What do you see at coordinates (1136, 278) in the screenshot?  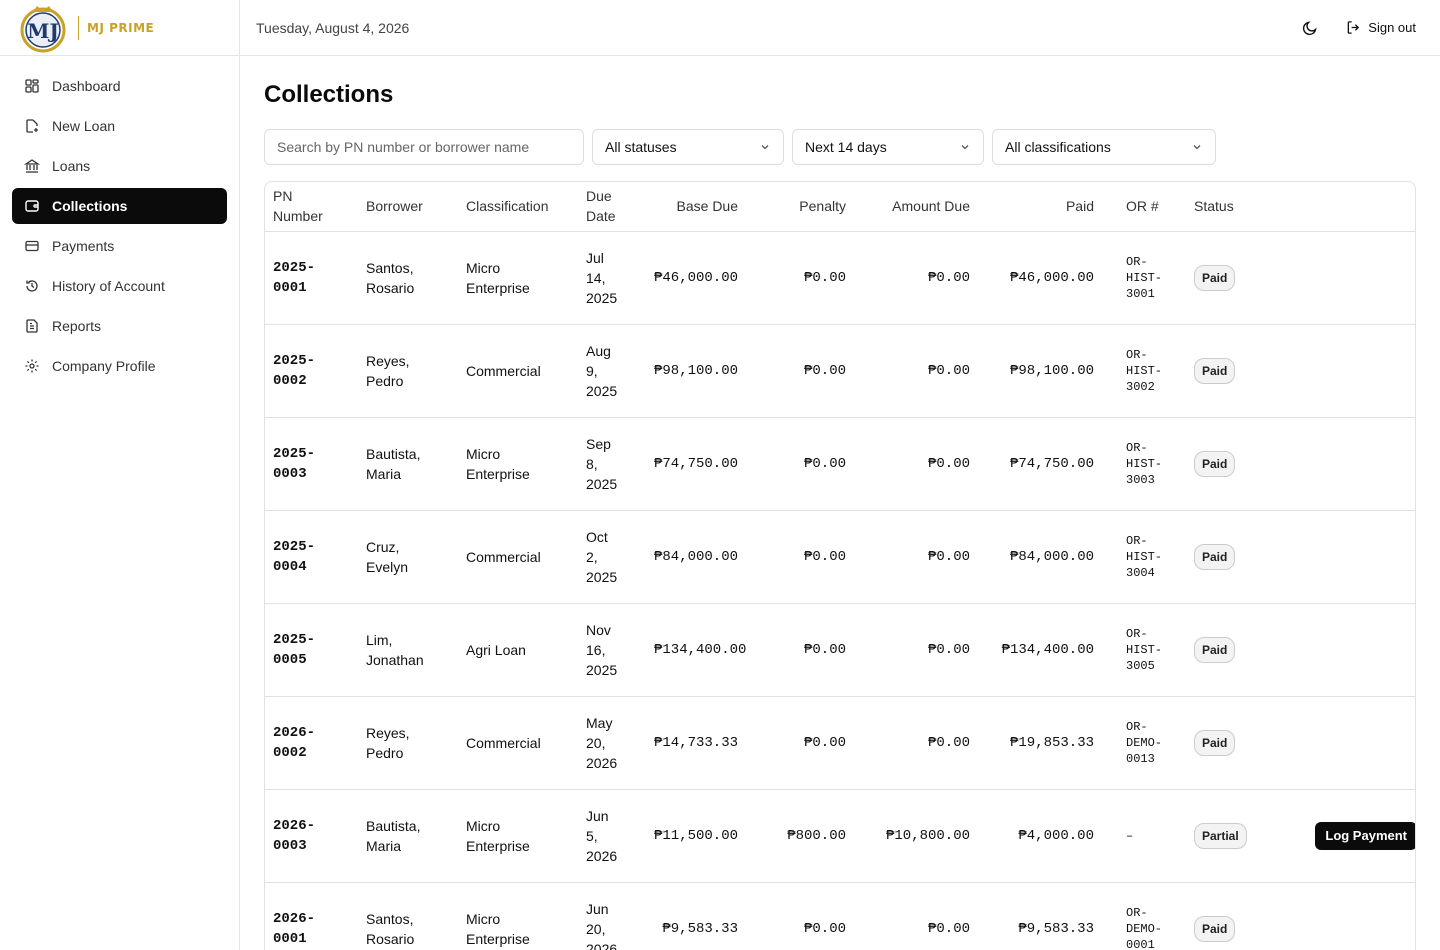 I see `or-number-cell: OR- HIST- 3001` at bounding box center [1136, 278].